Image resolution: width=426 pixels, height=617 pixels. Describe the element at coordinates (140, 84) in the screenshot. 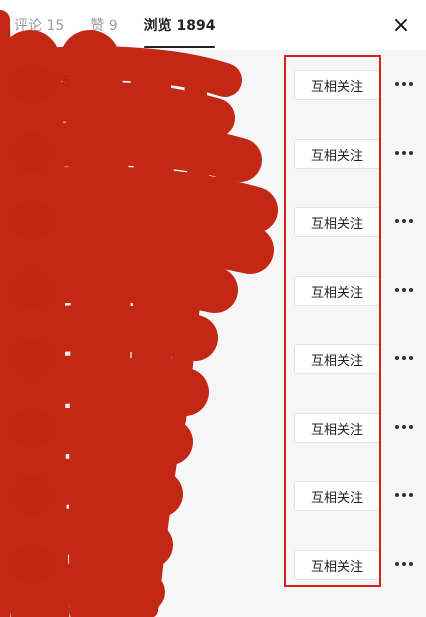

I see `user-info: 5` at that location.